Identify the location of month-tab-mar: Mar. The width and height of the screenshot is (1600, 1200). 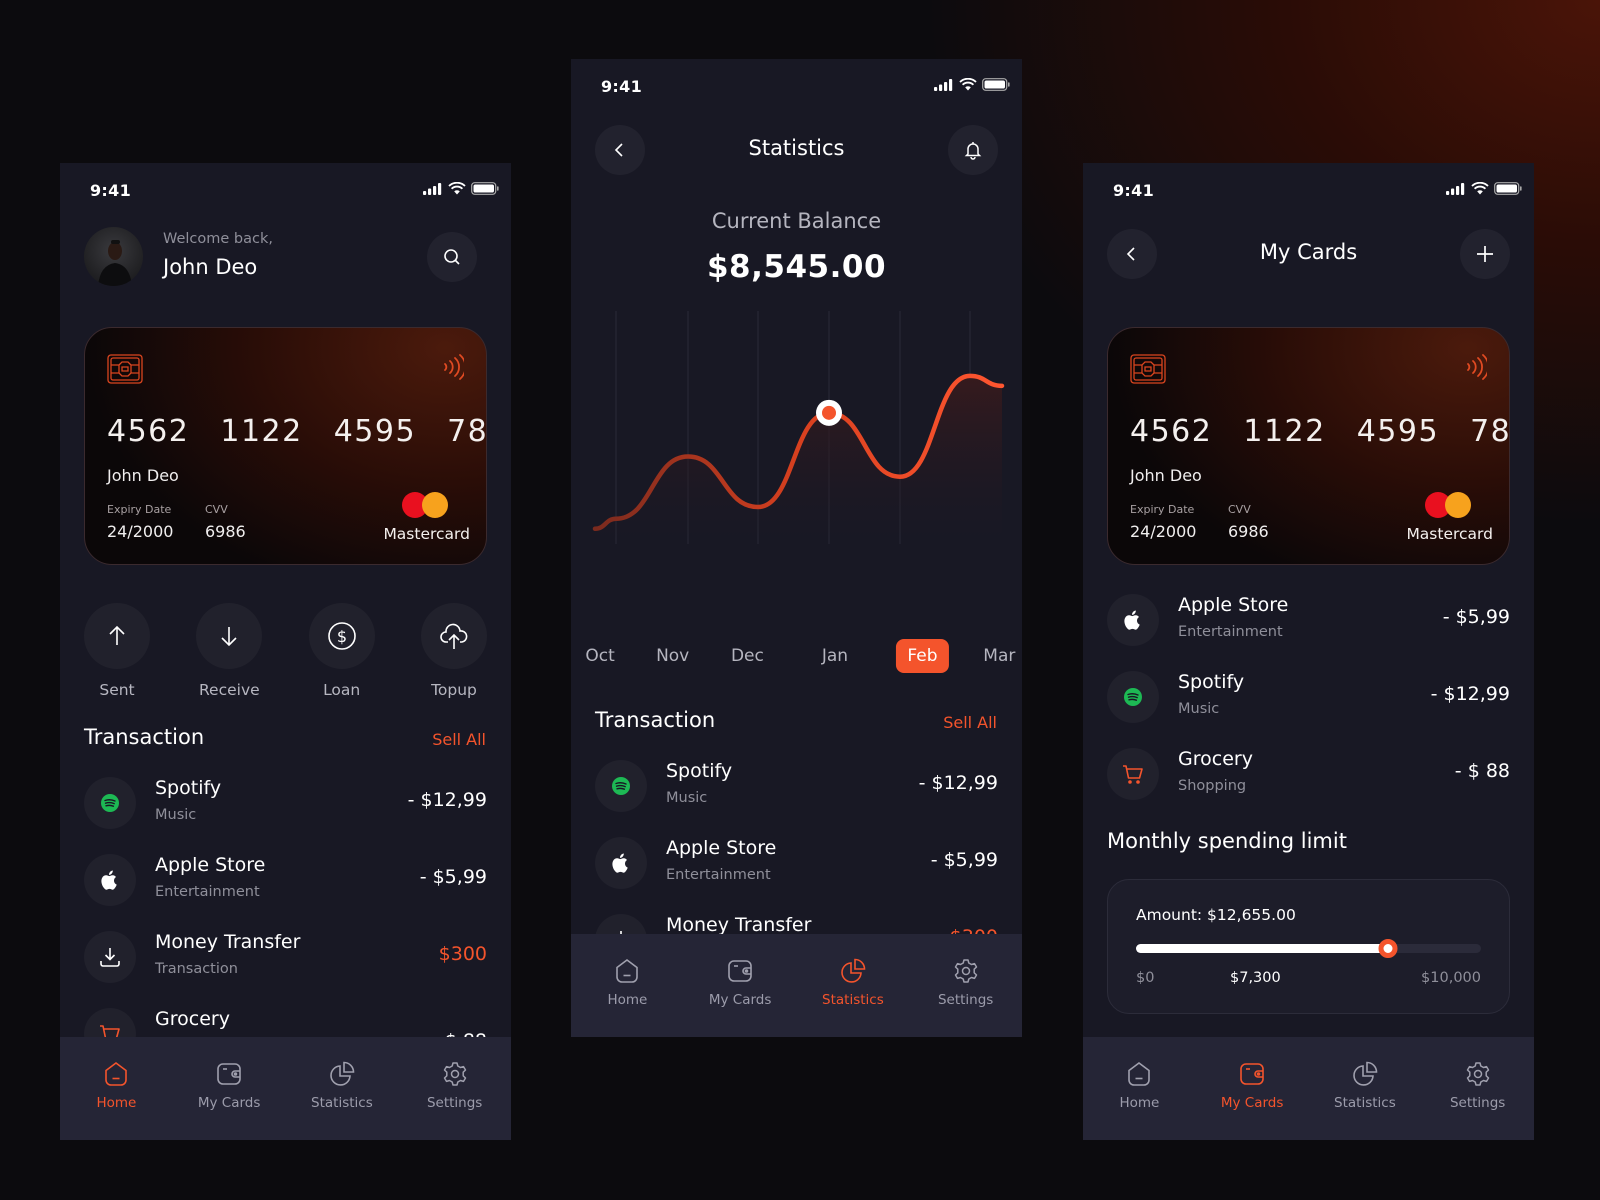
(997, 656).